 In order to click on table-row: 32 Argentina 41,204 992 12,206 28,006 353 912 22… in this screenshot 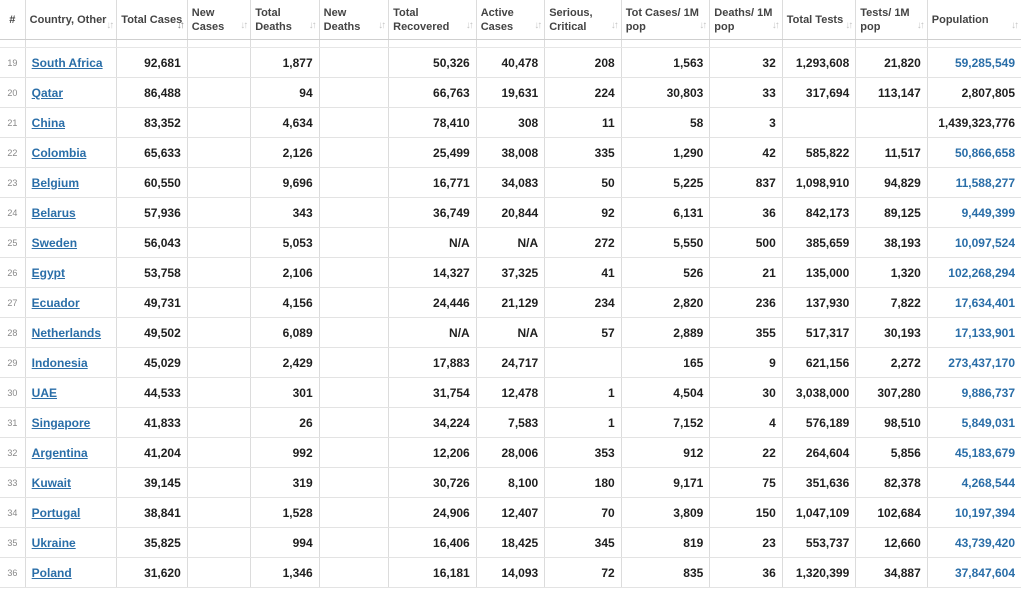, I will do `click(510, 452)`.